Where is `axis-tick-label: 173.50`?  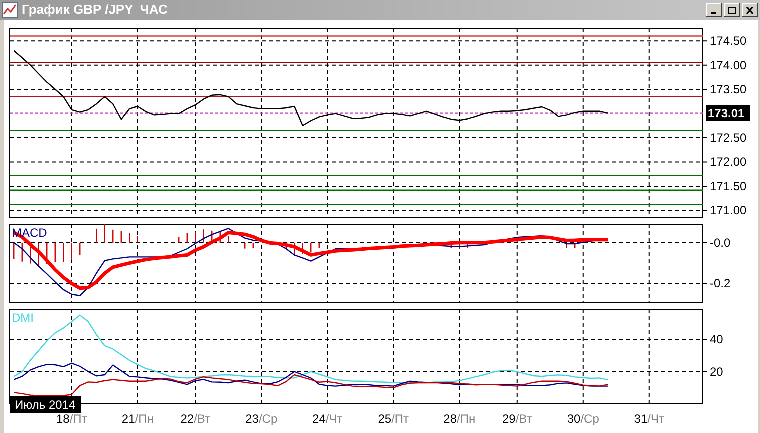 axis-tick-label: 173.50 is located at coordinates (728, 89).